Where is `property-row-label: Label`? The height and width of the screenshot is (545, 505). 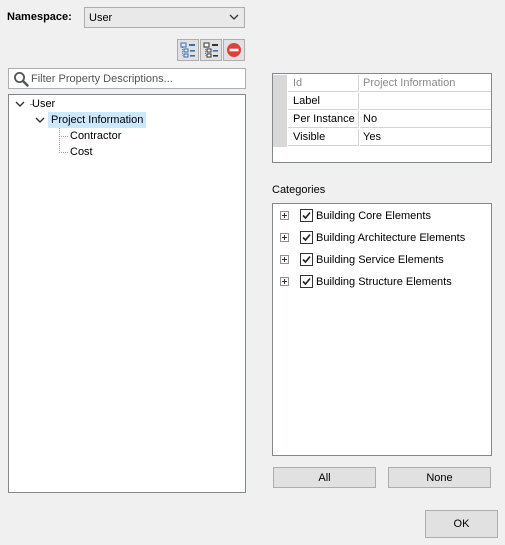 property-row-label: Label is located at coordinates (382, 102).